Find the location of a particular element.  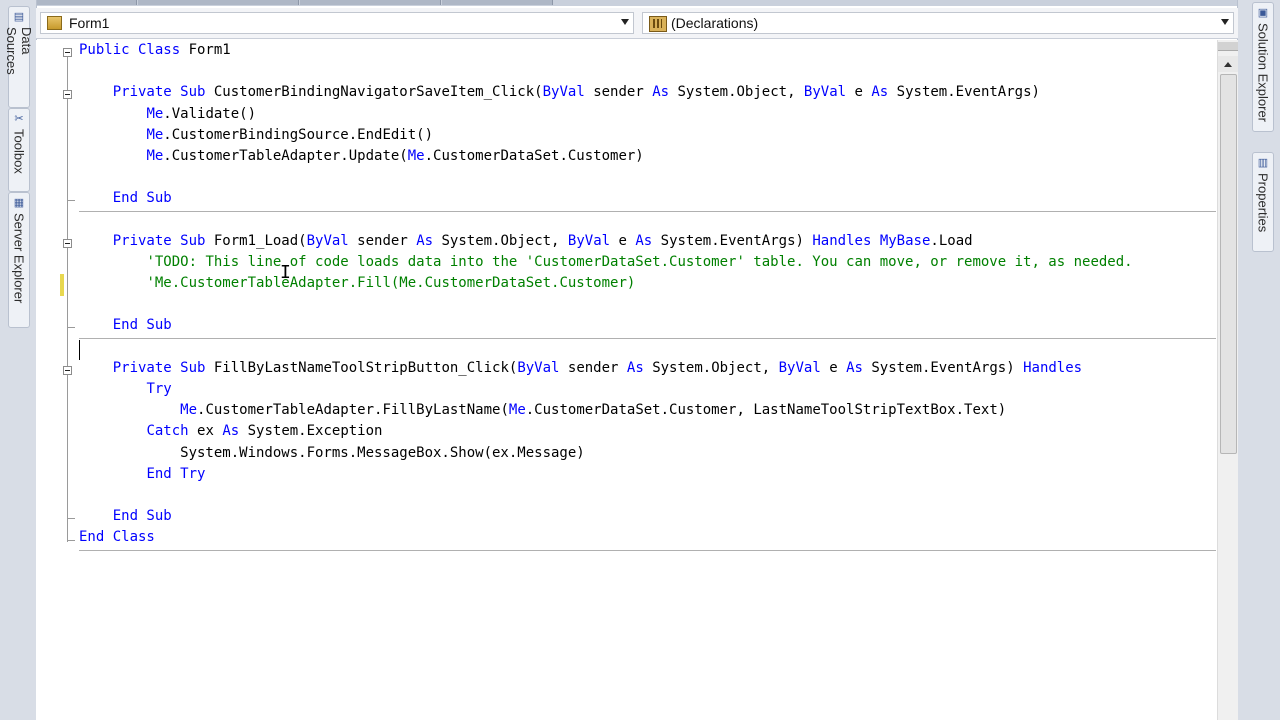

data-sources-tab: ▤ Data Sources is located at coordinates (19, 57).